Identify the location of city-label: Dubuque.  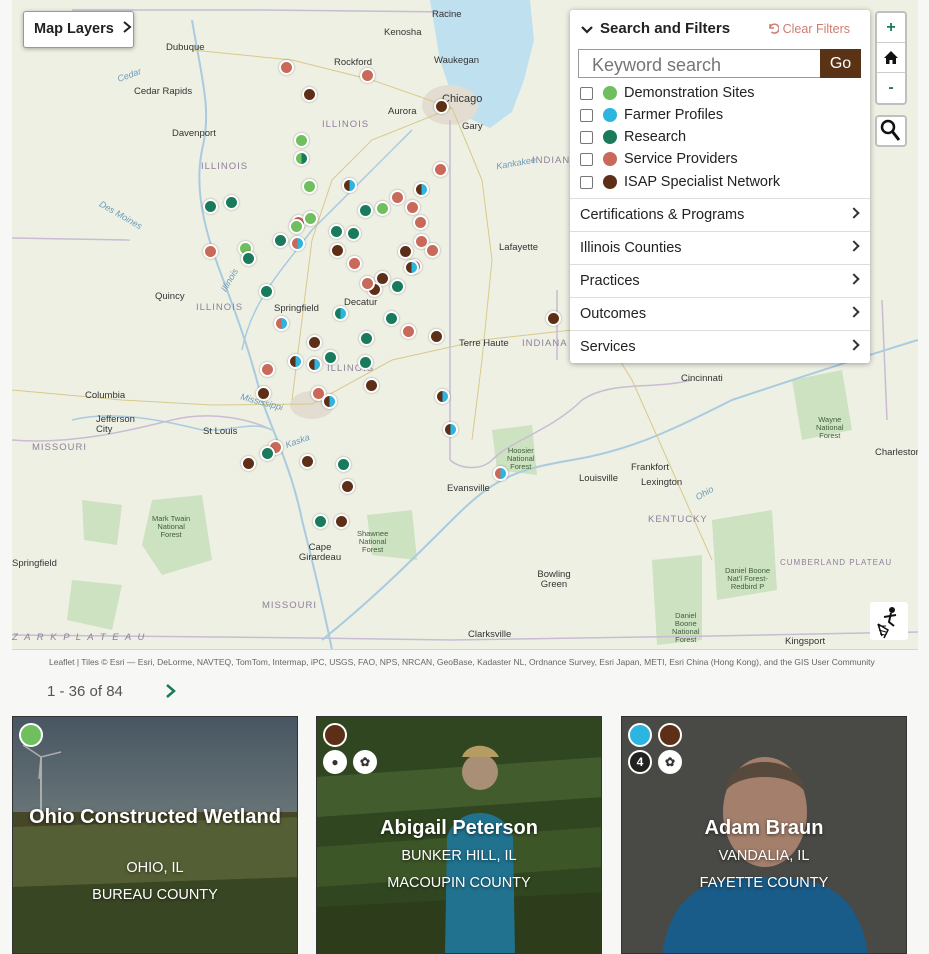
(185, 47).